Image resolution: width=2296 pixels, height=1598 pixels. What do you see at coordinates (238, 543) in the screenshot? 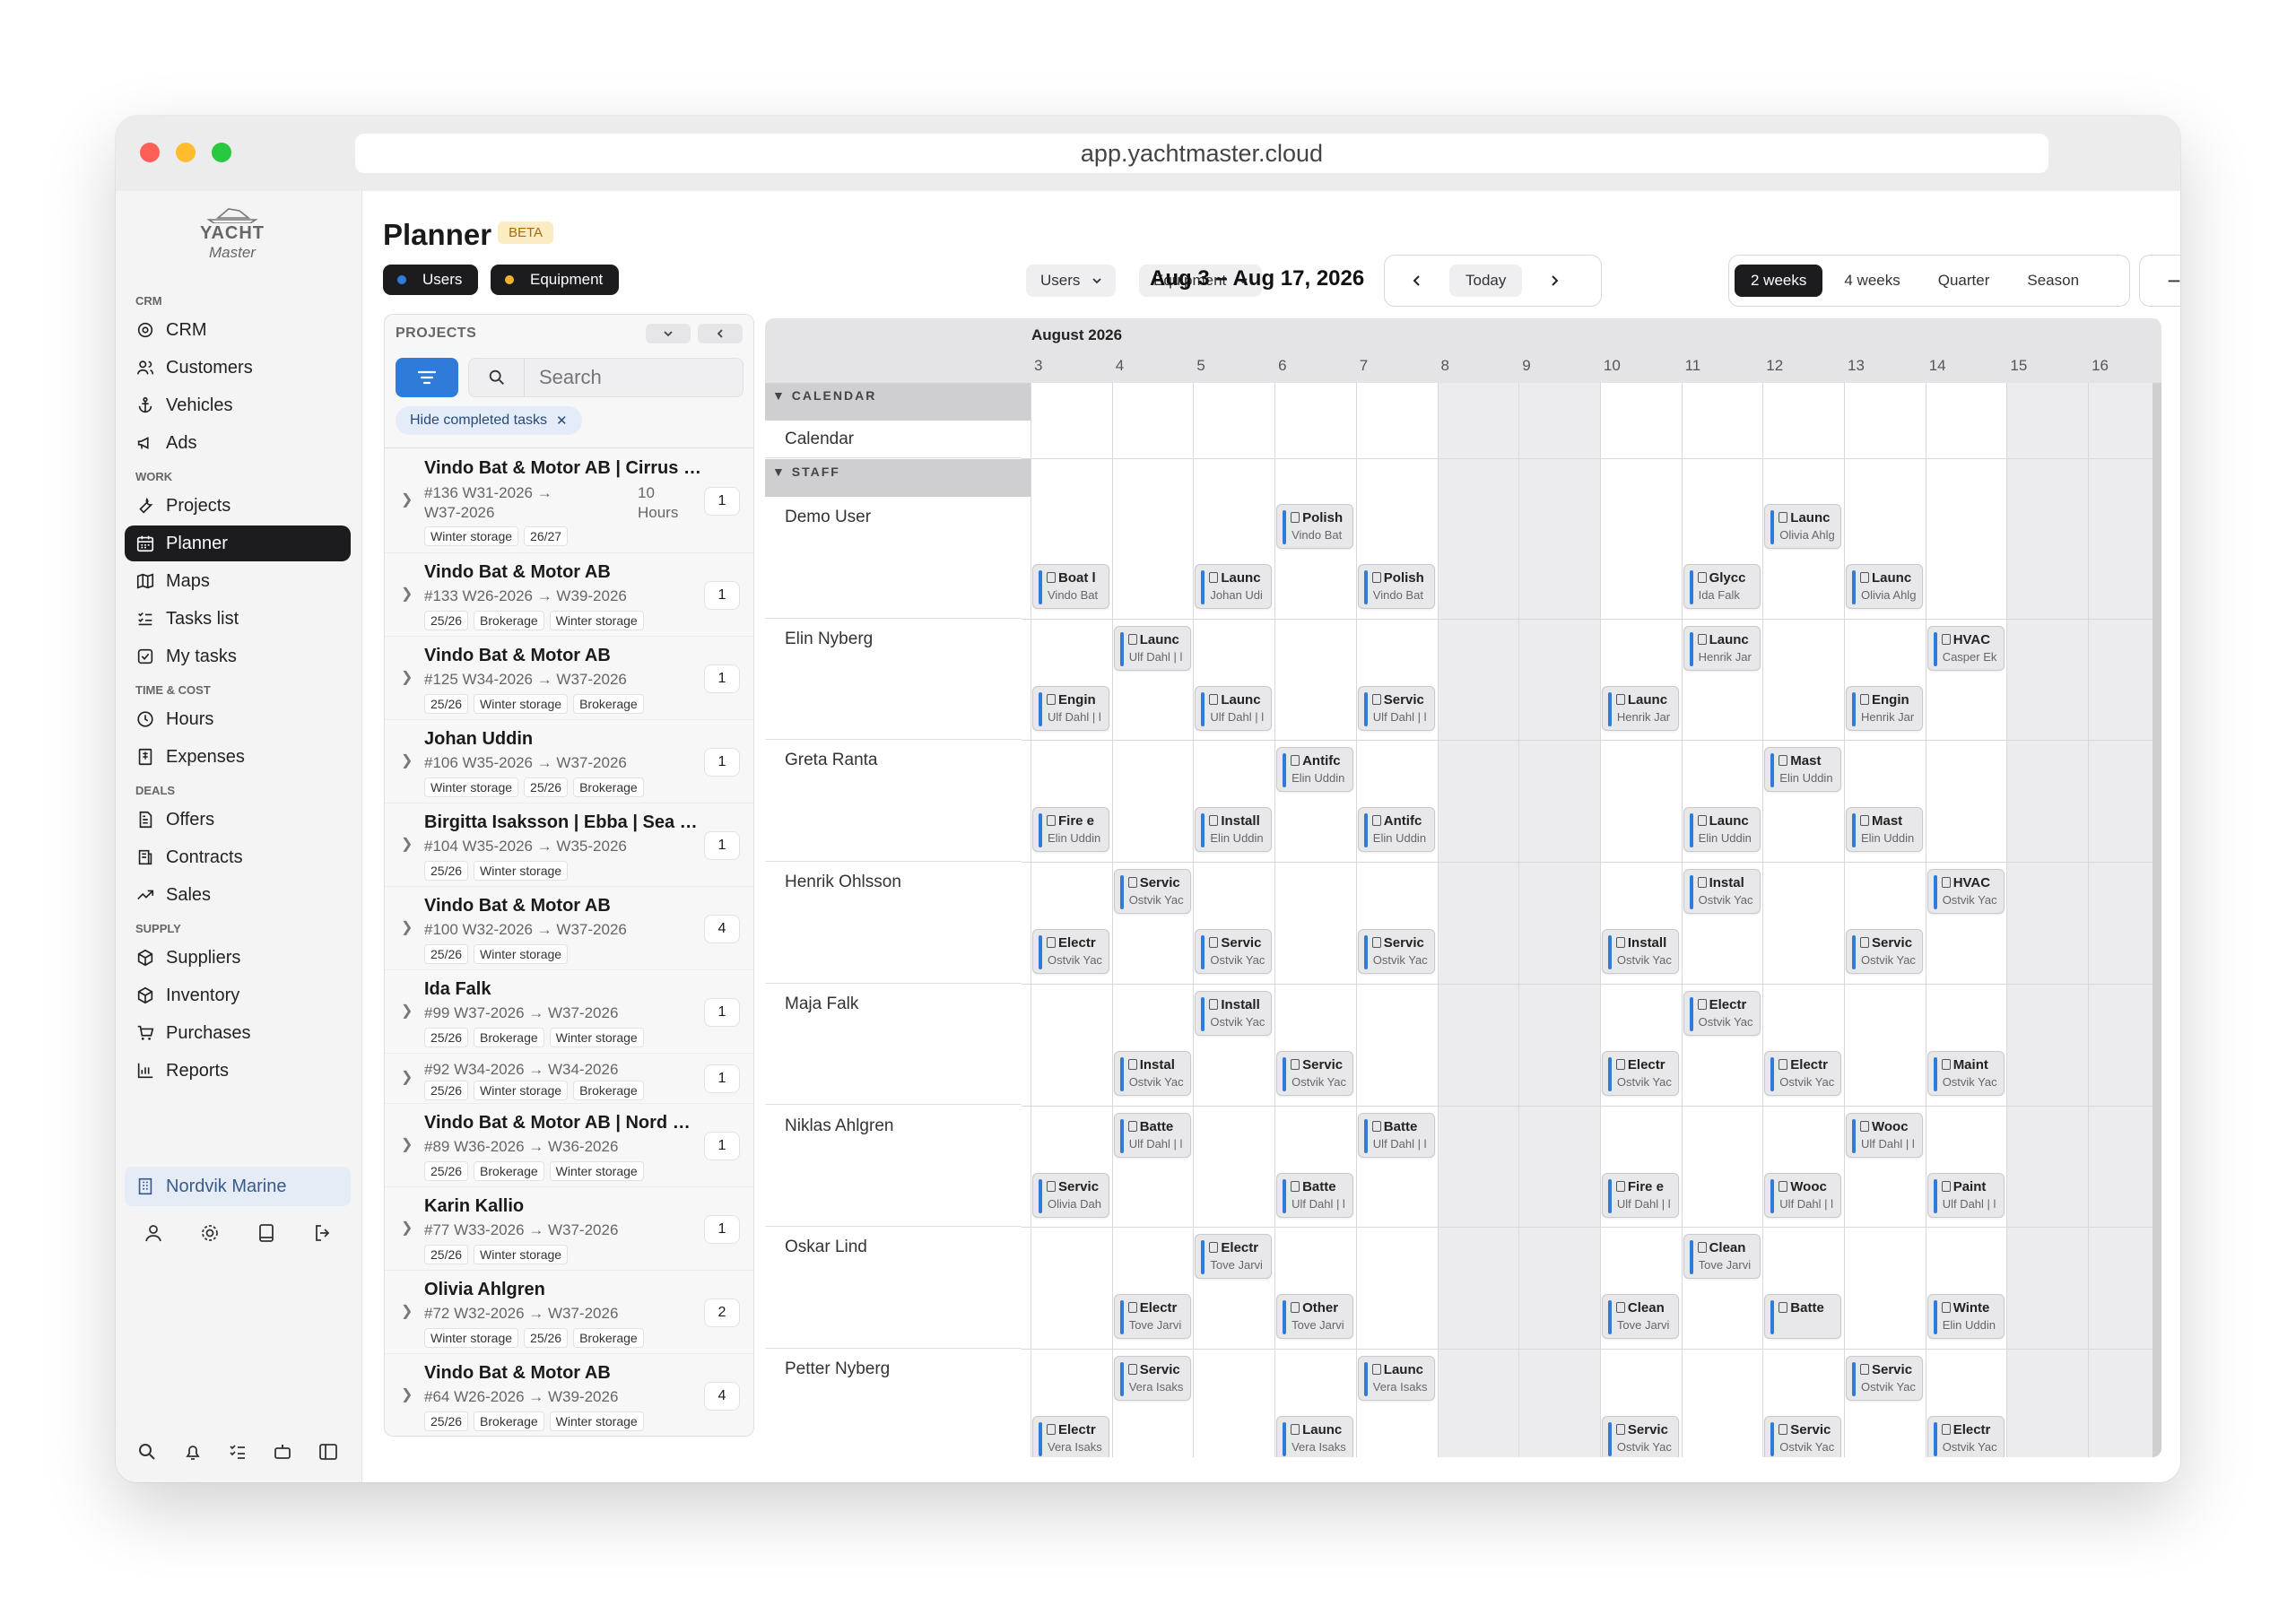
I see `sidebar-item-planner: Planner` at bounding box center [238, 543].